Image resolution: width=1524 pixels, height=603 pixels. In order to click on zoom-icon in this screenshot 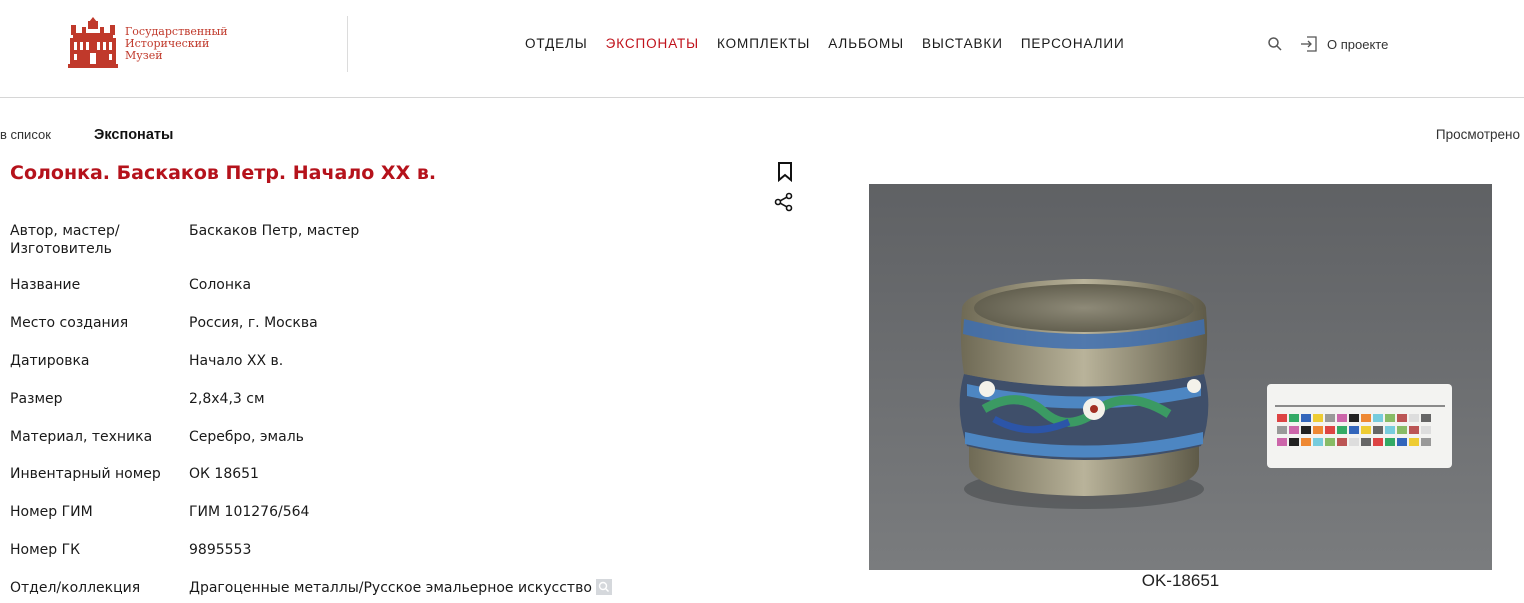, I will do `click(603, 587)`.